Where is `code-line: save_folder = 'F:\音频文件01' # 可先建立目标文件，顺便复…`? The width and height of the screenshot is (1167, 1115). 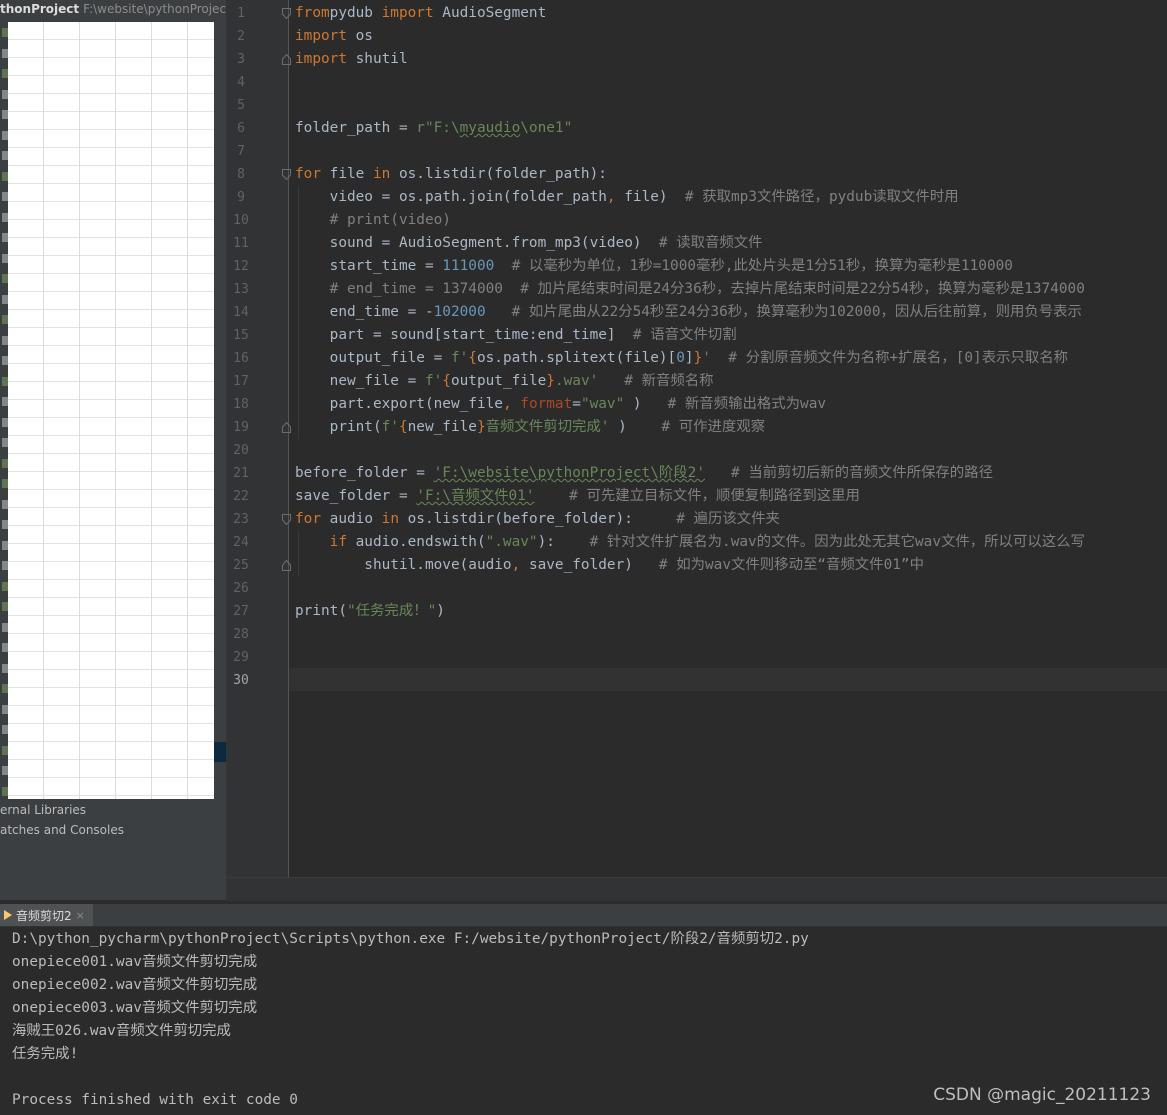
code-line: save_folder = 'F:\音频文件01' # 可先建立目标文件，顺便复… is located at coordinates (577, 496).